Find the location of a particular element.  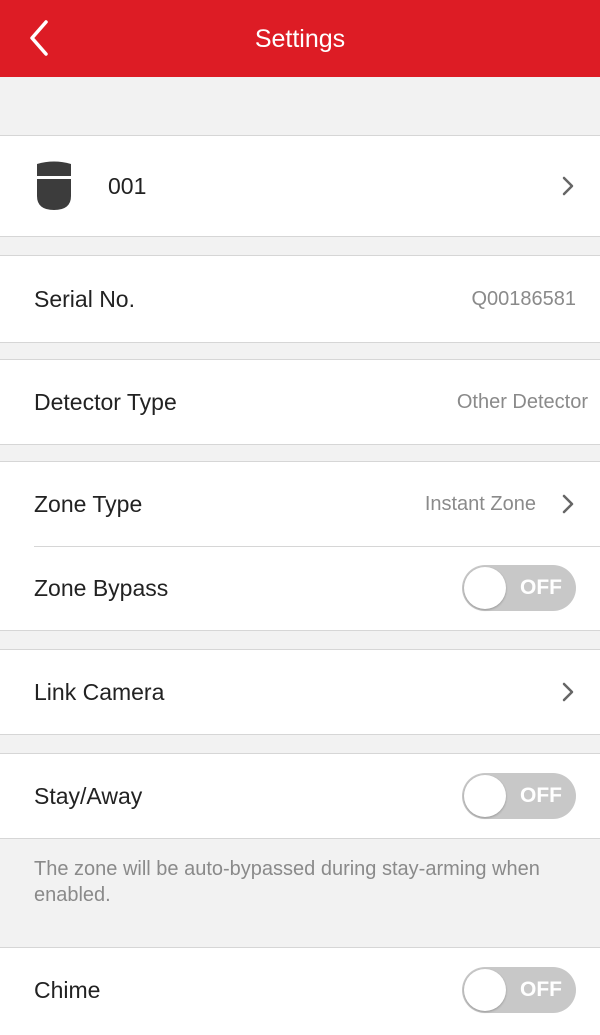

chime-section: Chime OFF is located at coordinates (300, 991).